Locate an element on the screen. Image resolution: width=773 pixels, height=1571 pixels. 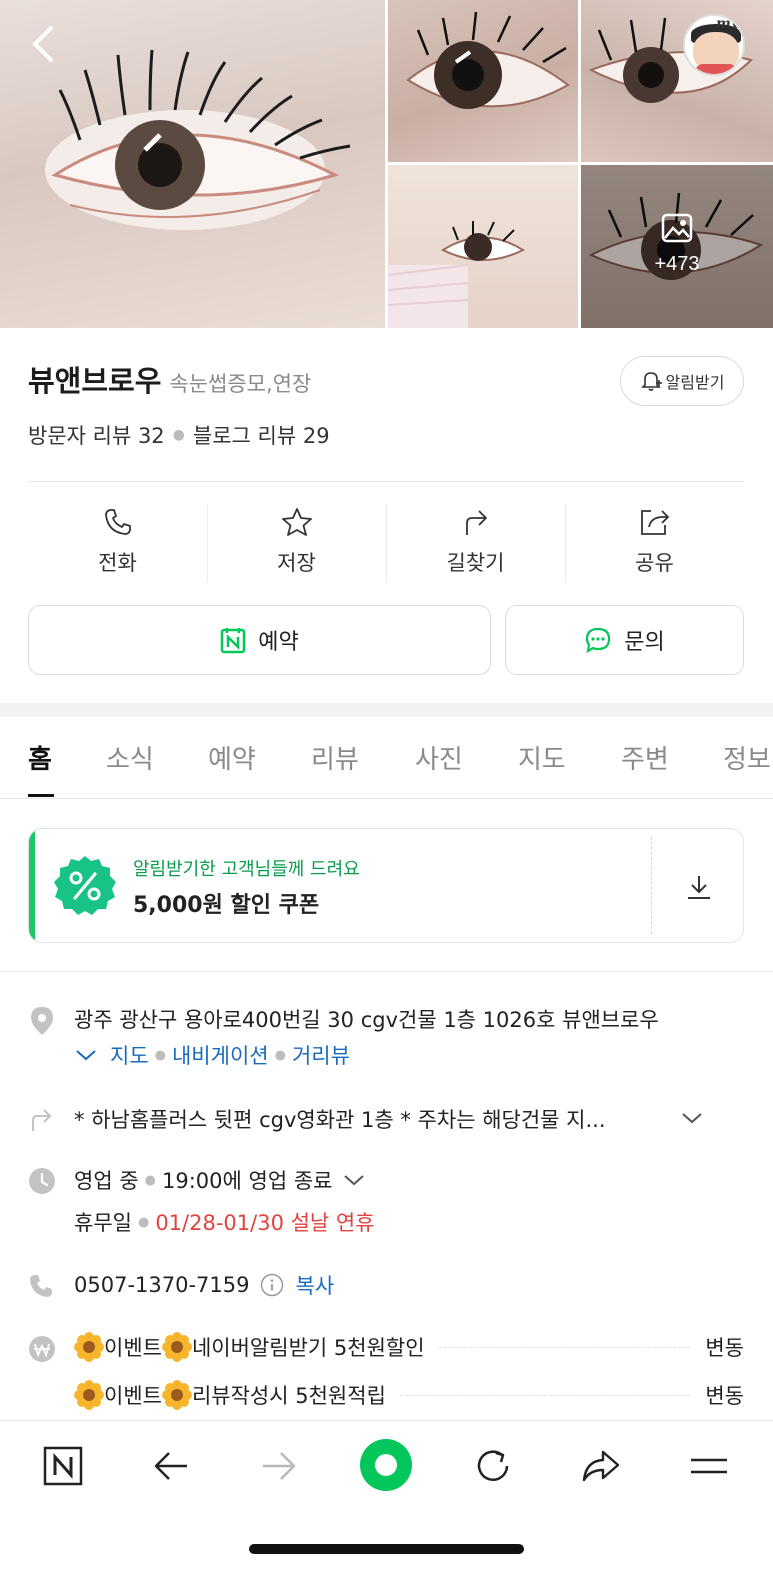
tab-bar: 홈 소식 예약 리뷰 사진 지도 주변 정보 is located at coordinates (386, 758).